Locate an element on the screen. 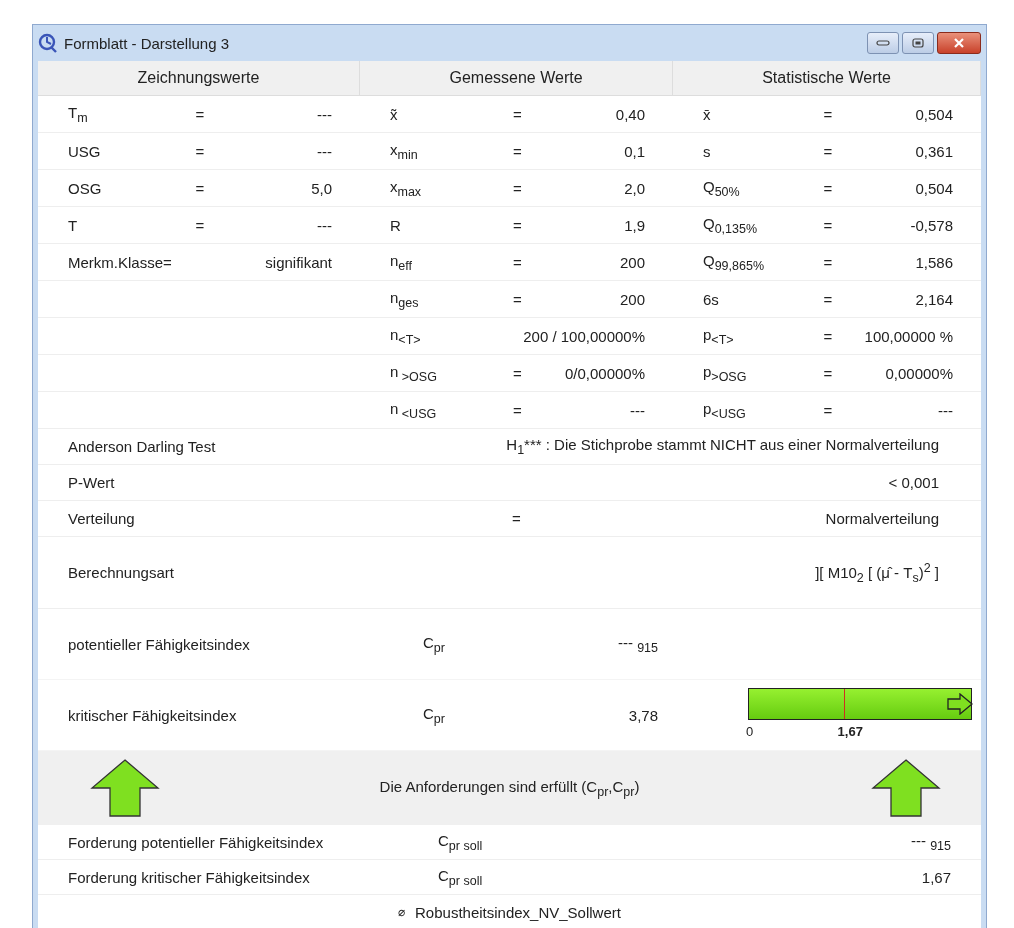  row-value: < 0,001 is located at coordinates (913, 482).